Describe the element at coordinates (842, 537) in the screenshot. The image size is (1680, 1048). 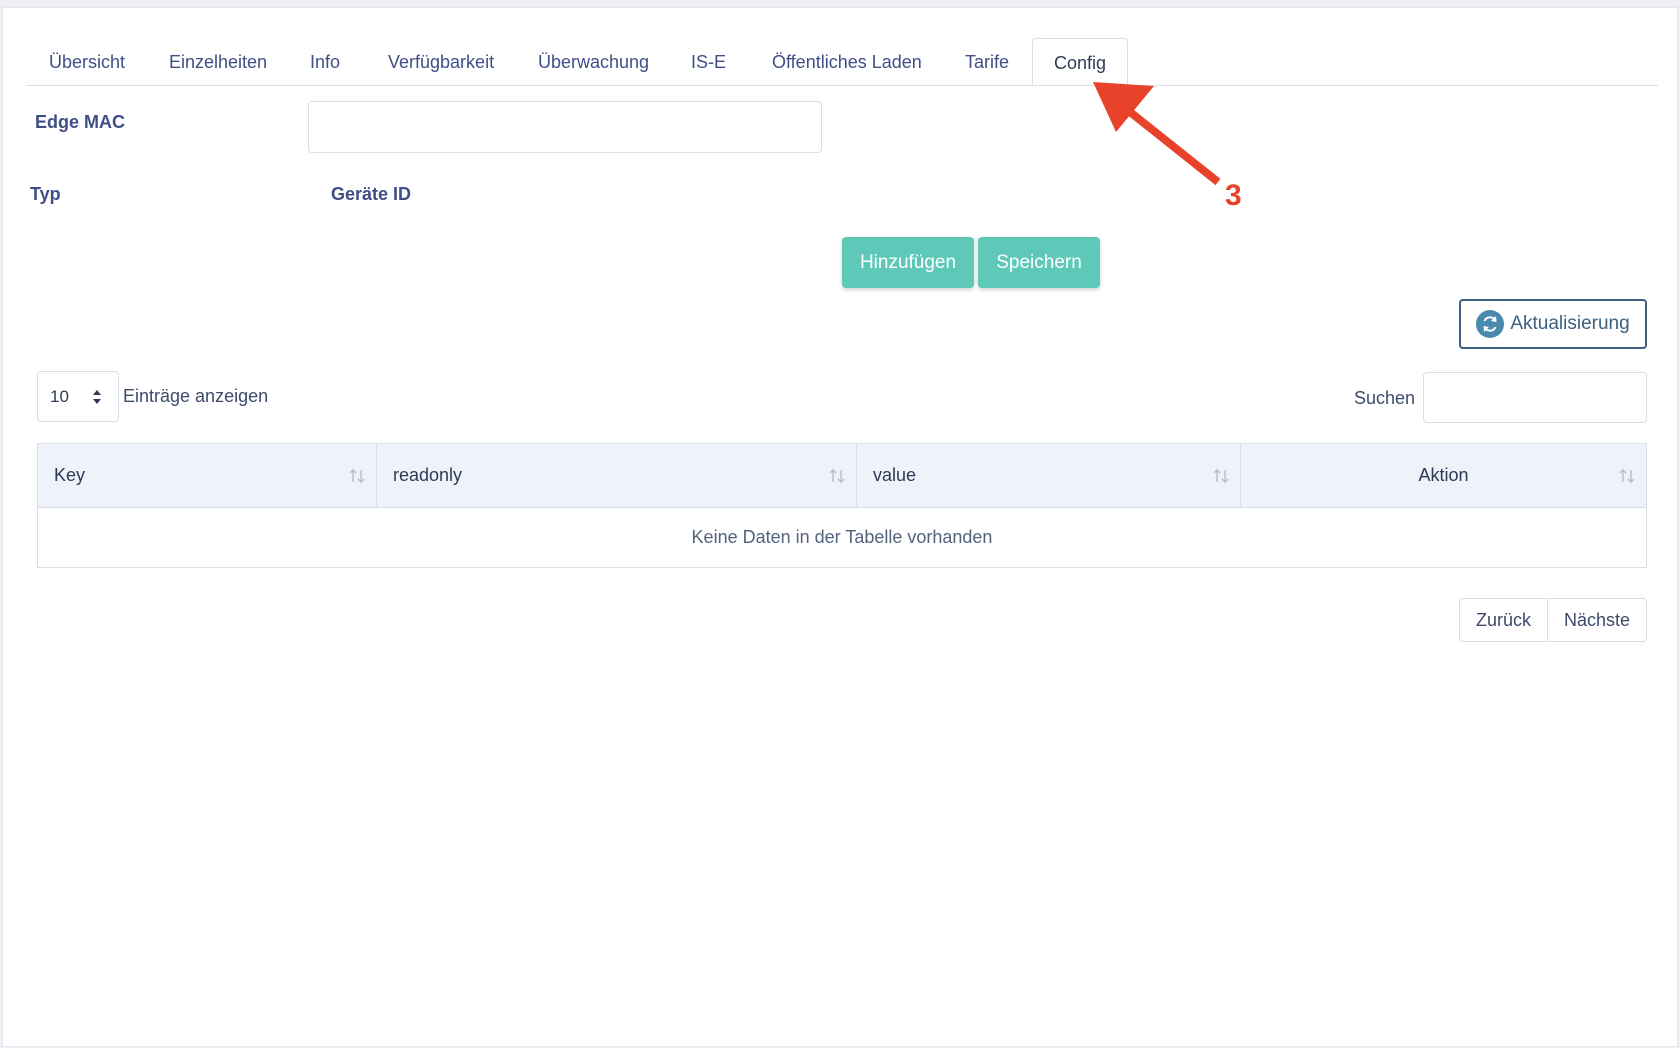
I see `empty-table-message: Keine Daten in der Tabelle vorhanden` at that location.